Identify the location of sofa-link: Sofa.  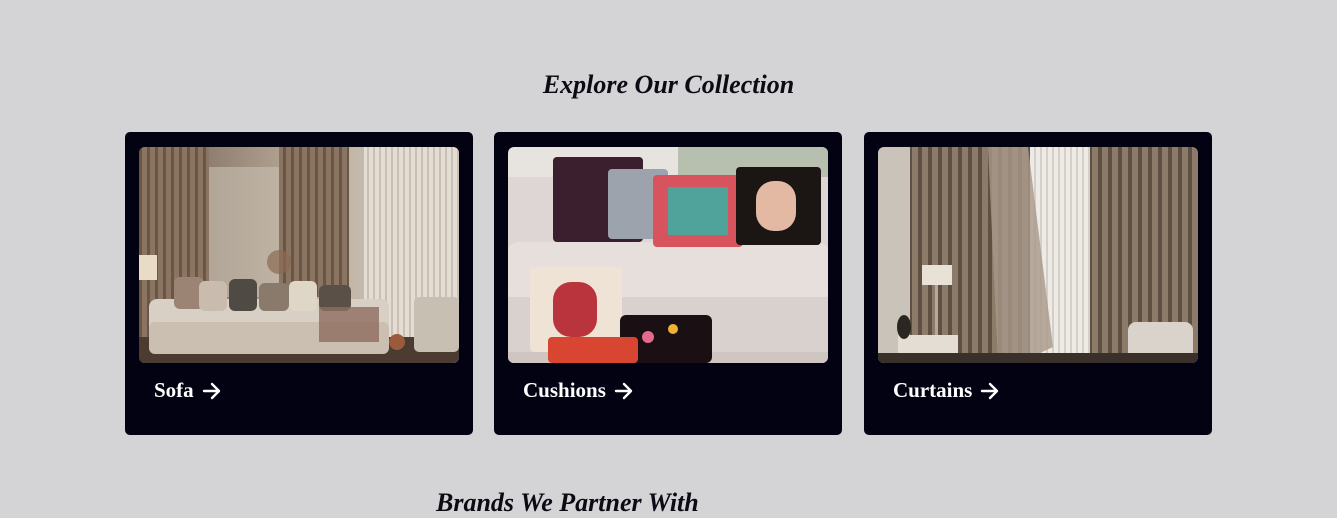
(188, 390).